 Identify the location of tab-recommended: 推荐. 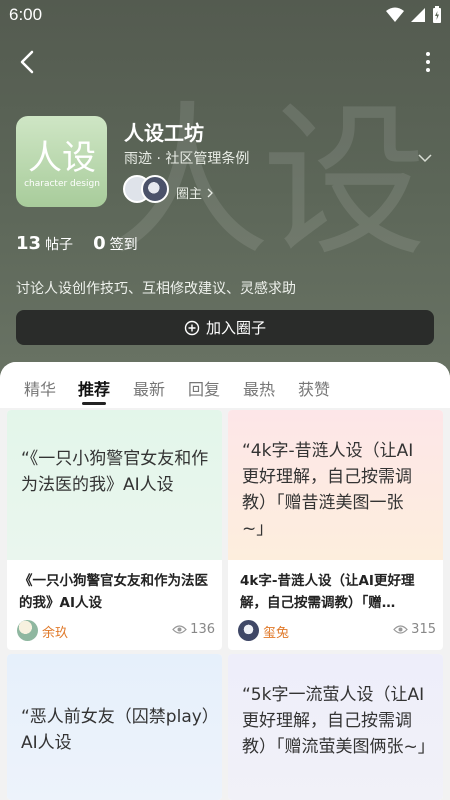
(94, 388).